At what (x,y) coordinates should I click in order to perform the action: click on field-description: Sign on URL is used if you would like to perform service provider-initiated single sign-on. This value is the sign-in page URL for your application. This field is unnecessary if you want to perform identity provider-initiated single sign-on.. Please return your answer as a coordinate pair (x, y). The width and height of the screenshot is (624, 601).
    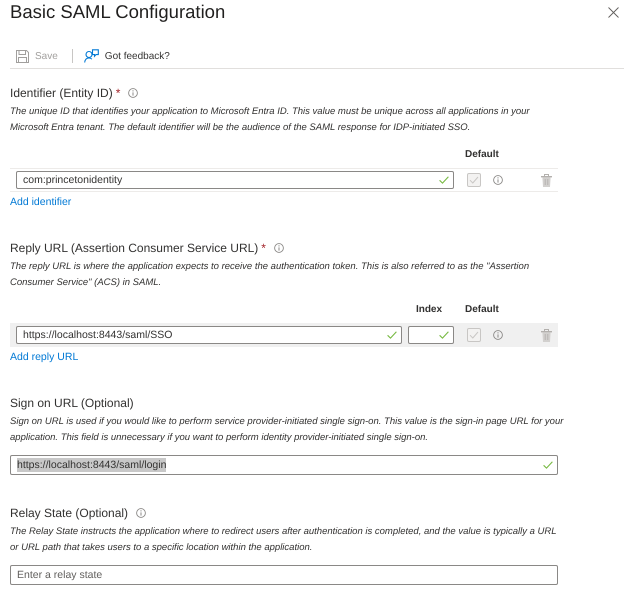
    Looking at the image, I should click on (287, 430).